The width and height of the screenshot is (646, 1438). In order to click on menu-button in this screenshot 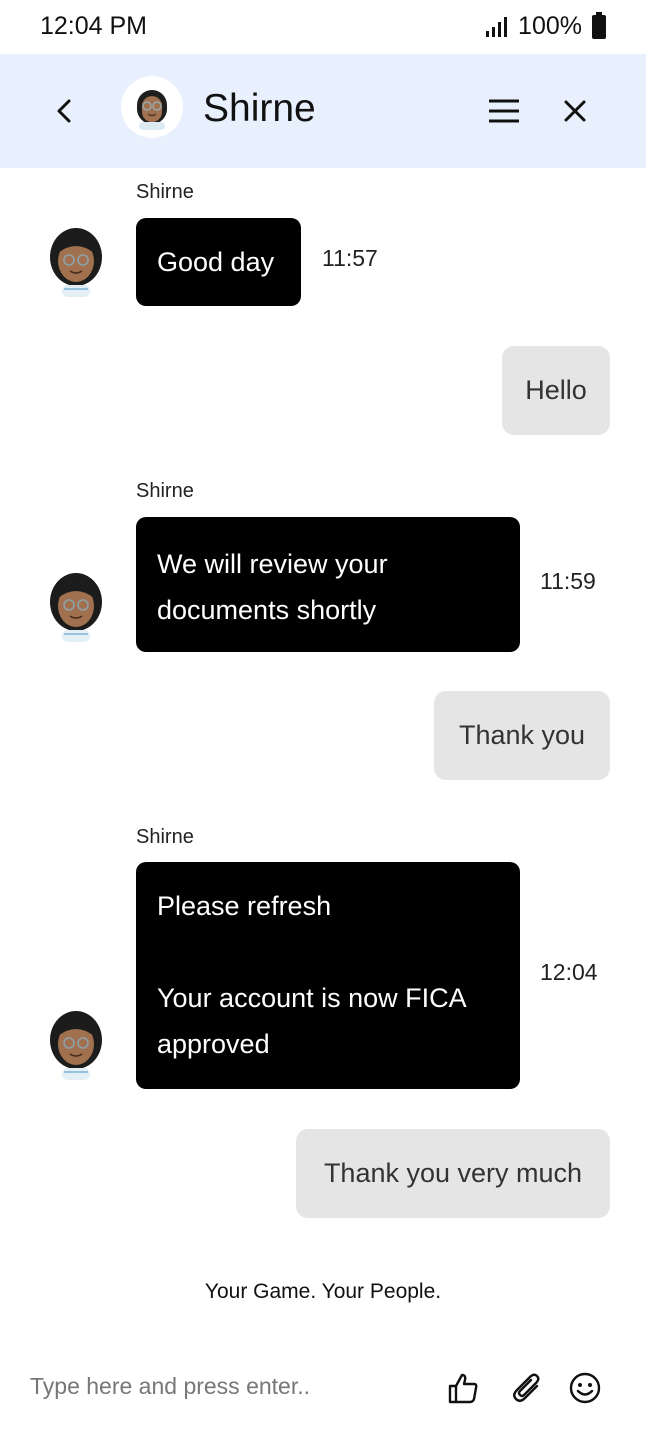, I will do `click(504, 111)`.